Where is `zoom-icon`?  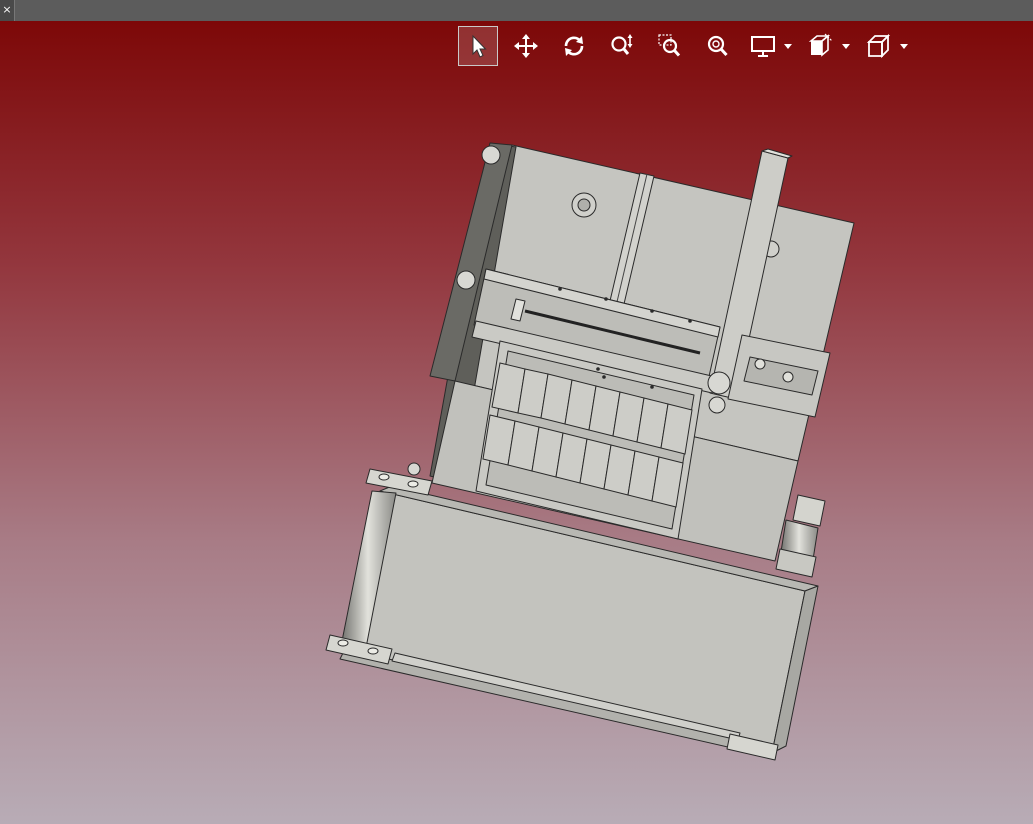
zoom-icon is located at coordinates (622, 46).